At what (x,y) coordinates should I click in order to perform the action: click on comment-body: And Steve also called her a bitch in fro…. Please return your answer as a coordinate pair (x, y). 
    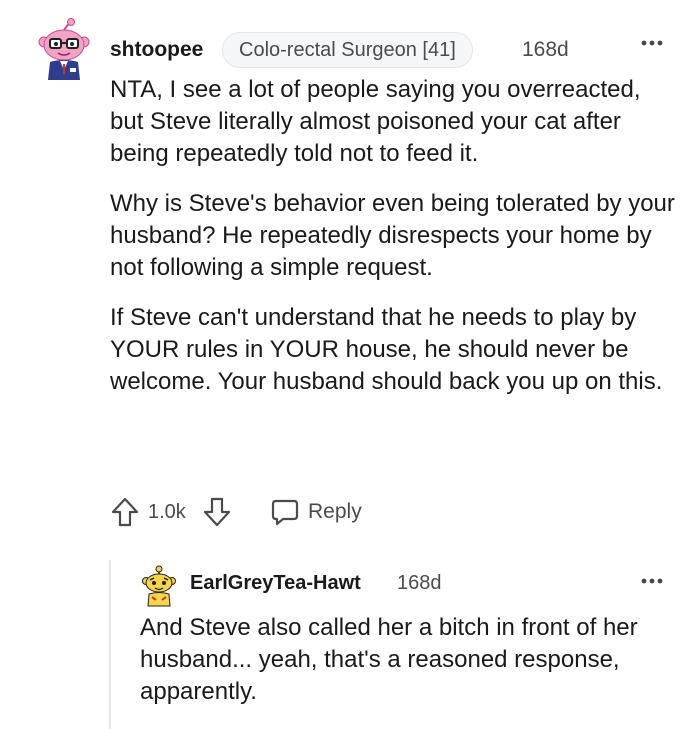
    Looking at the image, I should click on (408, 669).